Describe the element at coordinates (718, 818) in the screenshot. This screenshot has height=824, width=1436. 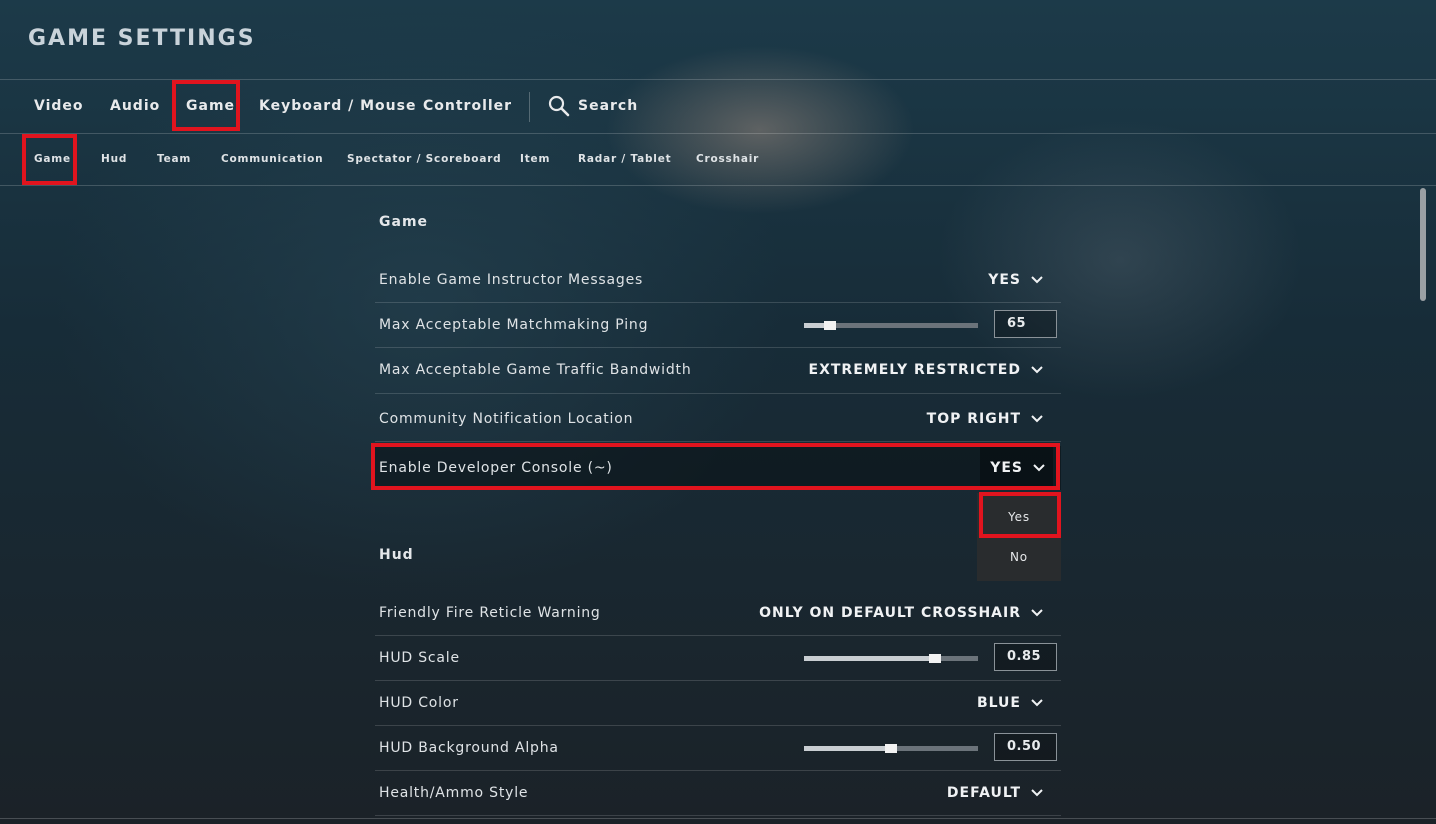
I see `divider` at that location.